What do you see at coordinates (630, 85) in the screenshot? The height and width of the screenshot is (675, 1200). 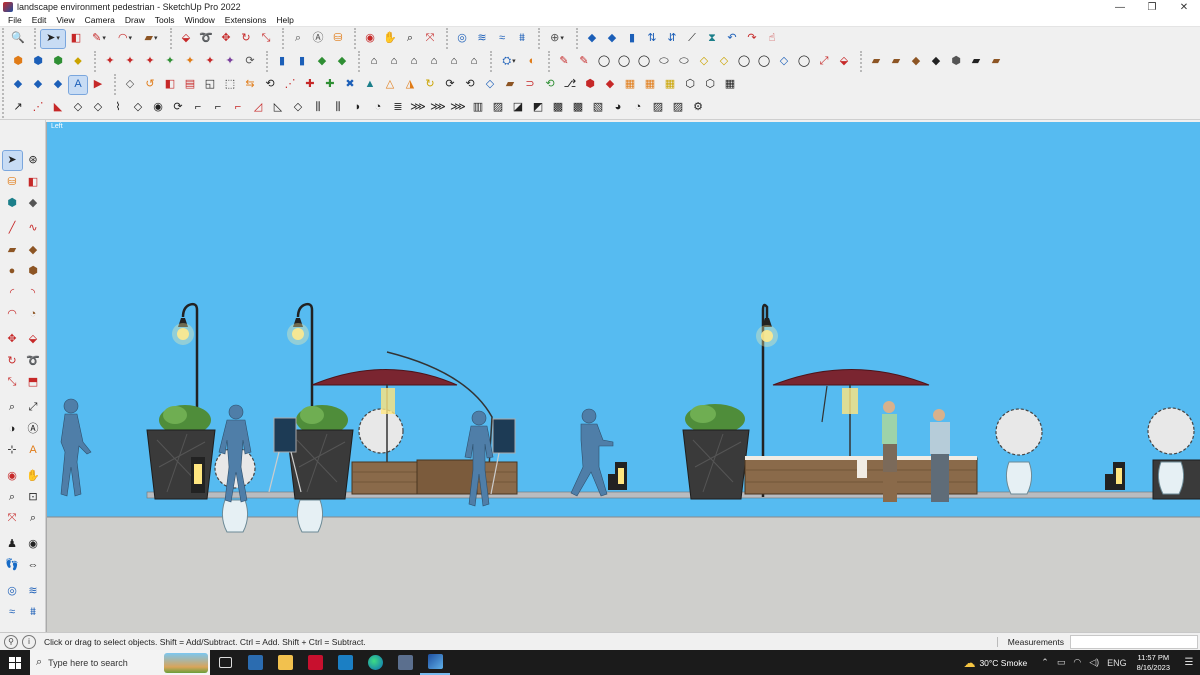 I see `tool-3z-icon: ▦` at bounding box center [630, 85].